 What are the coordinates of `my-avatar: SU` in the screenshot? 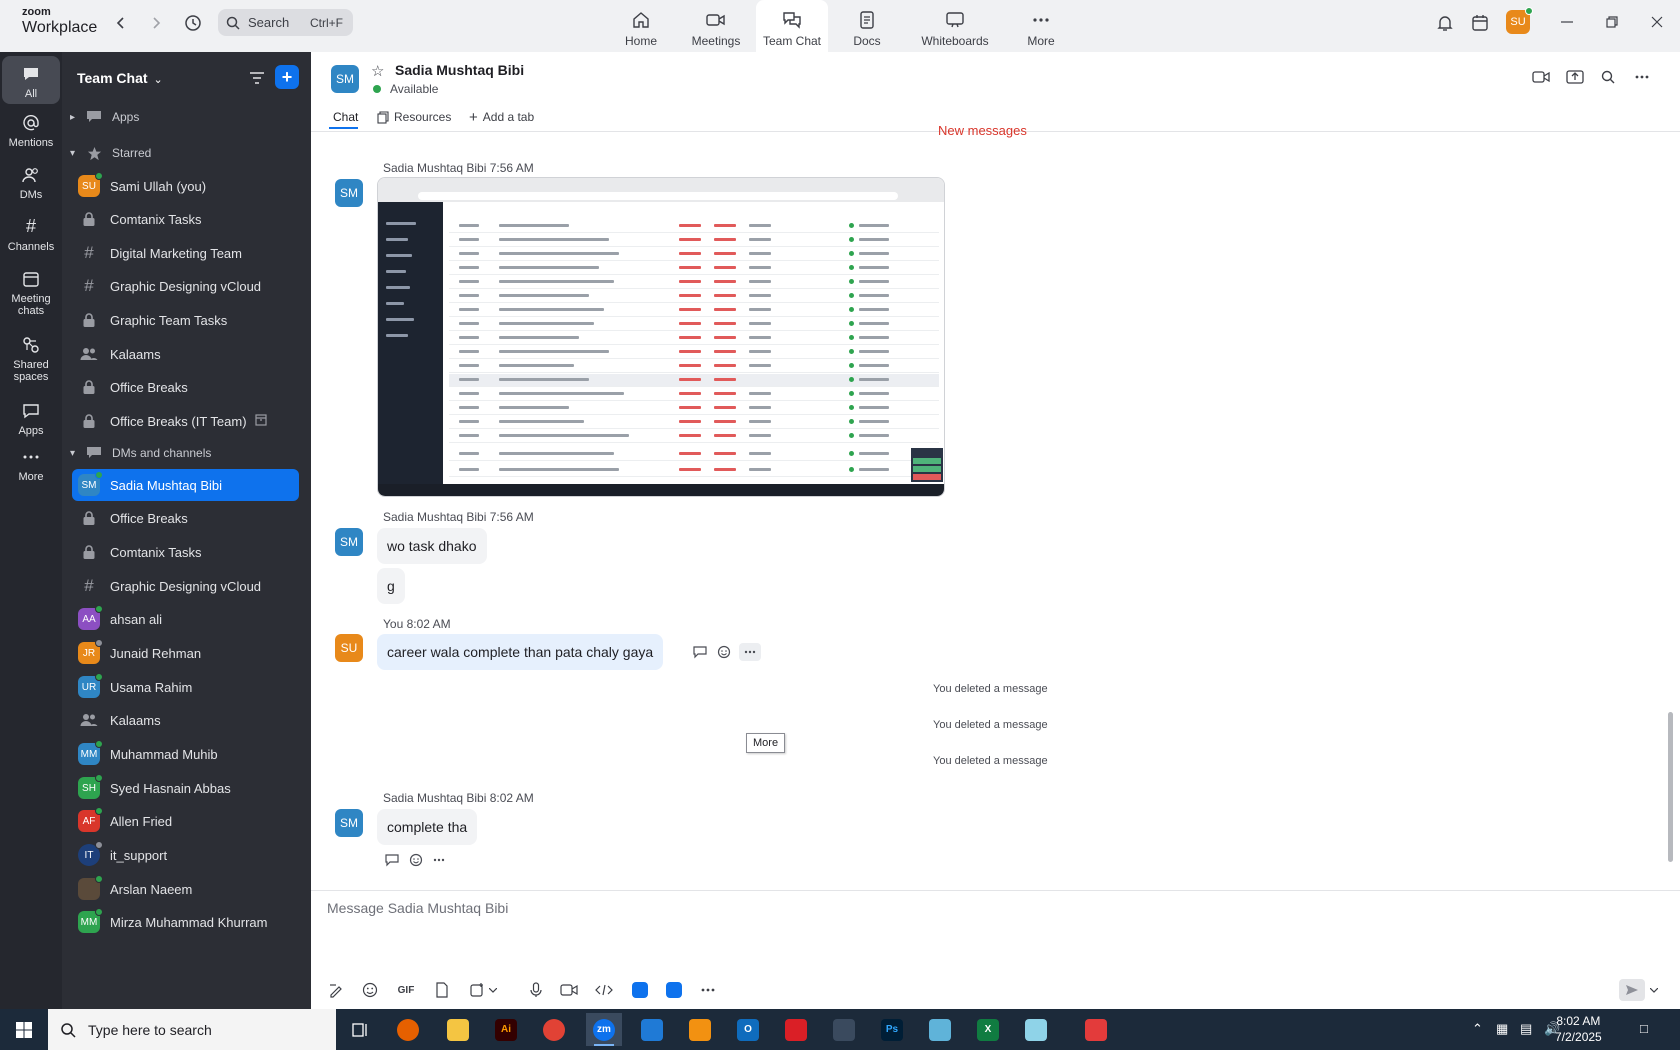 It's located at (349, 648).